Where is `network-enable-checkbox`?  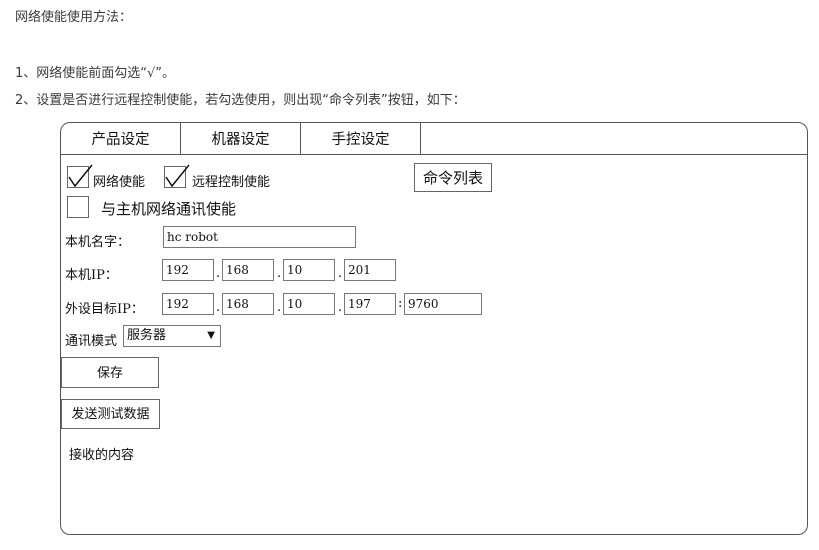
network-enable-checkbox is located at coordinates (80, 176).